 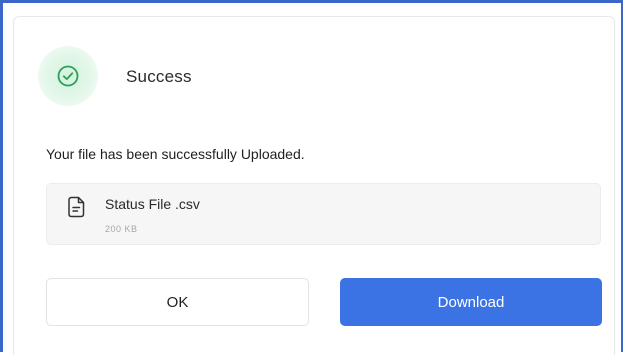 What do you see at coordinates (152, 204) in the screenshot?
I see `file-name: Status File .csv` at bounding box center [152, 204].